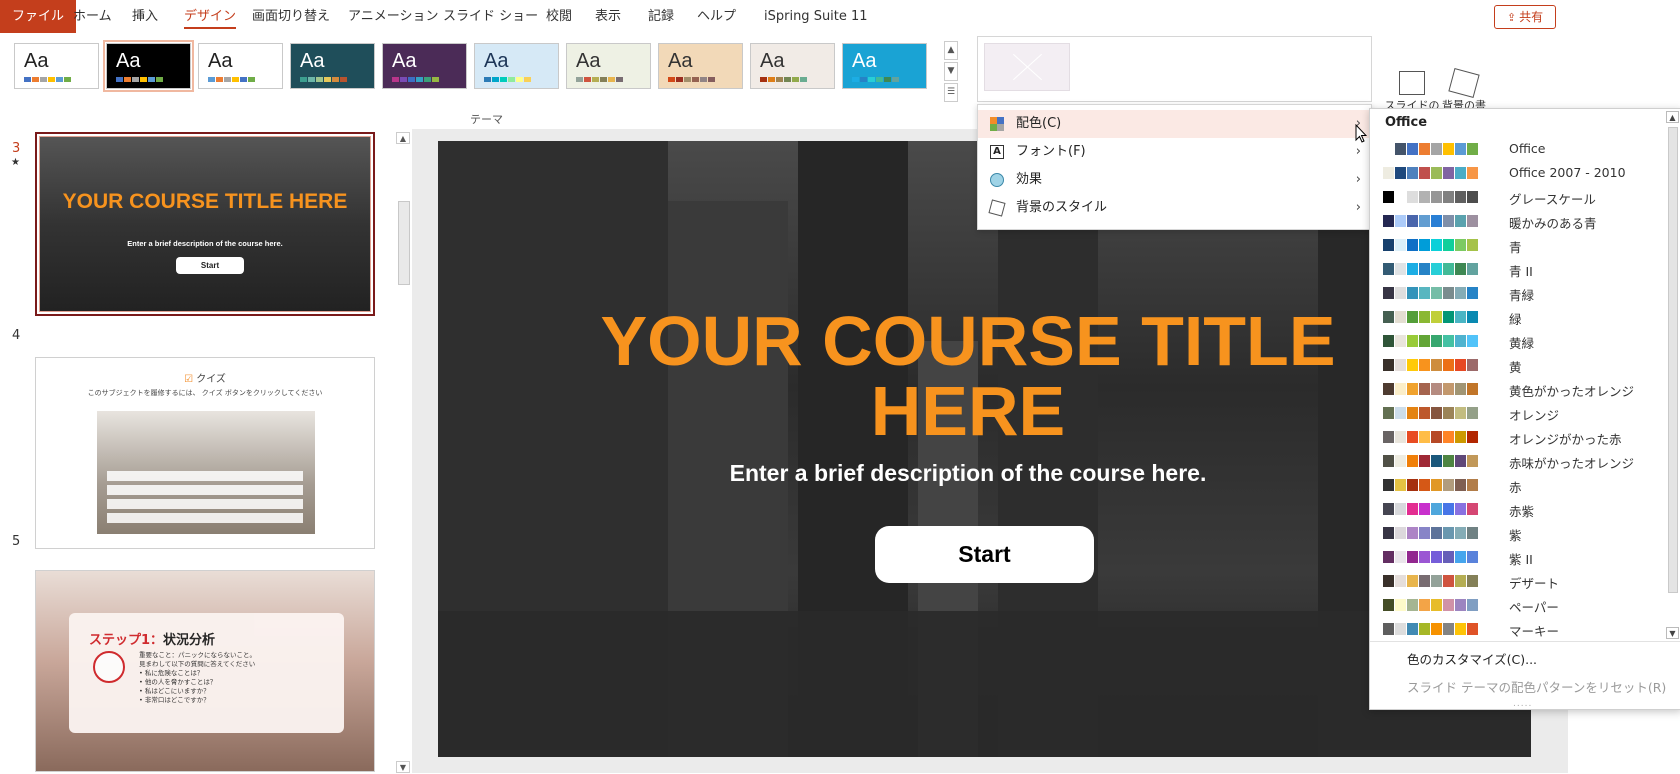 The height and width of the screenshot is (774, 1680). What do you see at coordinates (92, 16) in the screenshot?
I see `ribbon-tab: ホーム` at bounding box center [92, 16].